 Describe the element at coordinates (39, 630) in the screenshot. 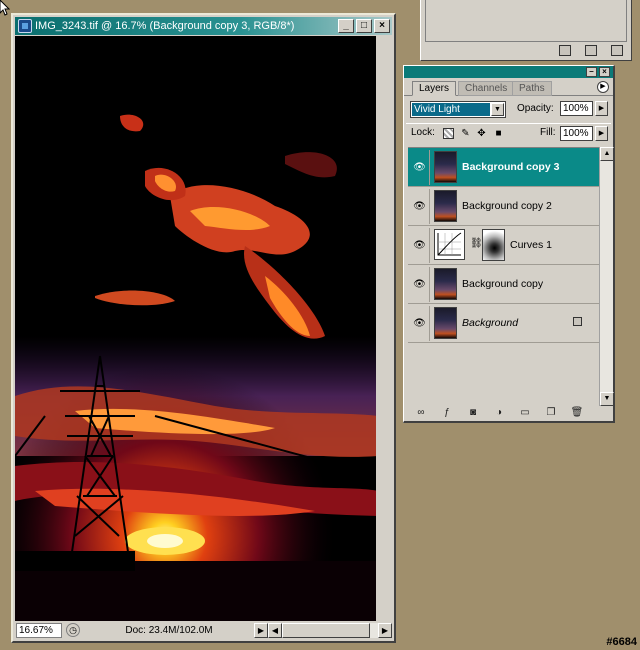

I see `zoom-field: 16.67%` at that location.